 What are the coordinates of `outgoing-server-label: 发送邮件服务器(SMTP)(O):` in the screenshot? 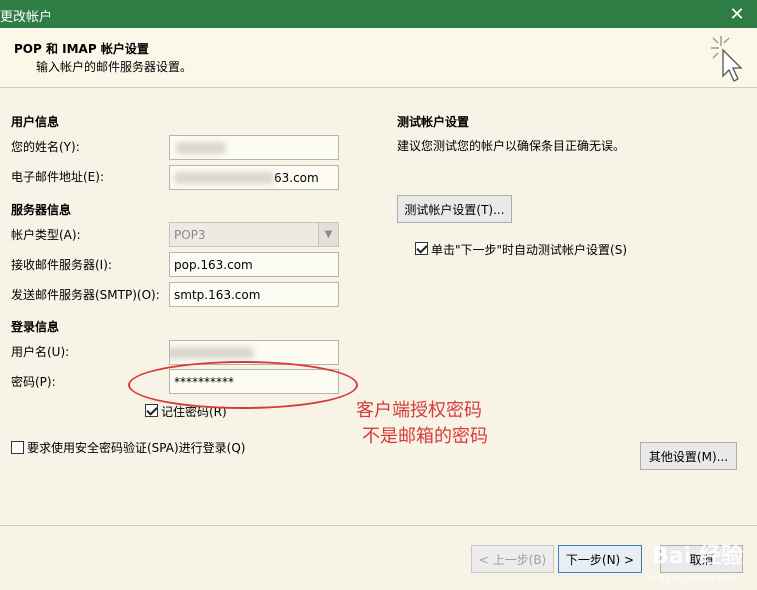 It's located at (85, 295).